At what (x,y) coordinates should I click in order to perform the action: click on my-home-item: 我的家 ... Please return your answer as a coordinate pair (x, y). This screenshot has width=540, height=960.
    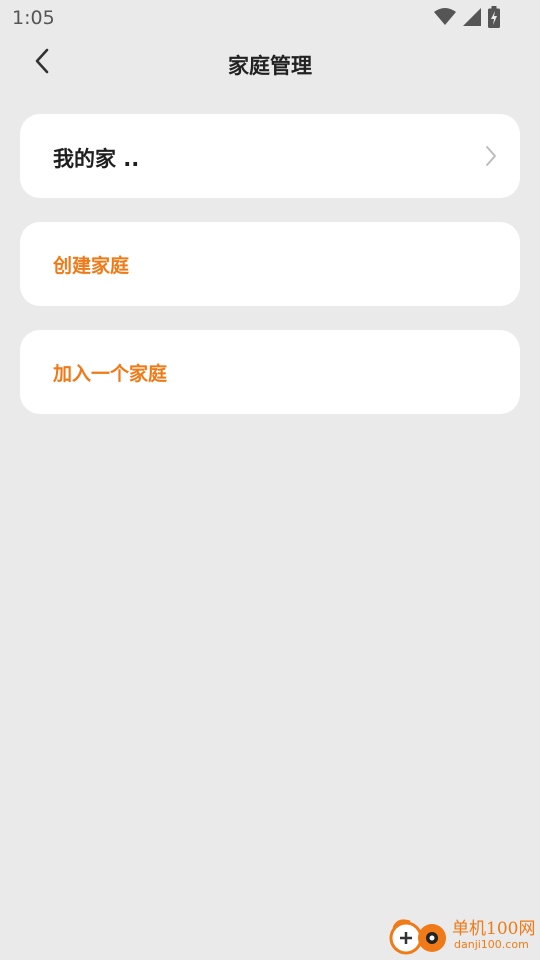
    Looking at the image, I should click on (270, 156).